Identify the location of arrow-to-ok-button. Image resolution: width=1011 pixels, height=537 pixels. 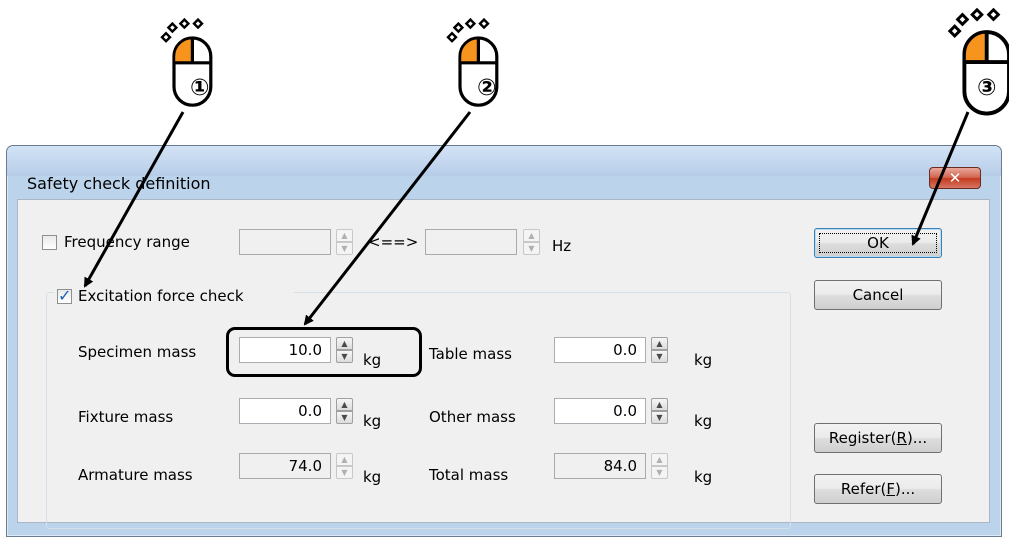
(940, 178).